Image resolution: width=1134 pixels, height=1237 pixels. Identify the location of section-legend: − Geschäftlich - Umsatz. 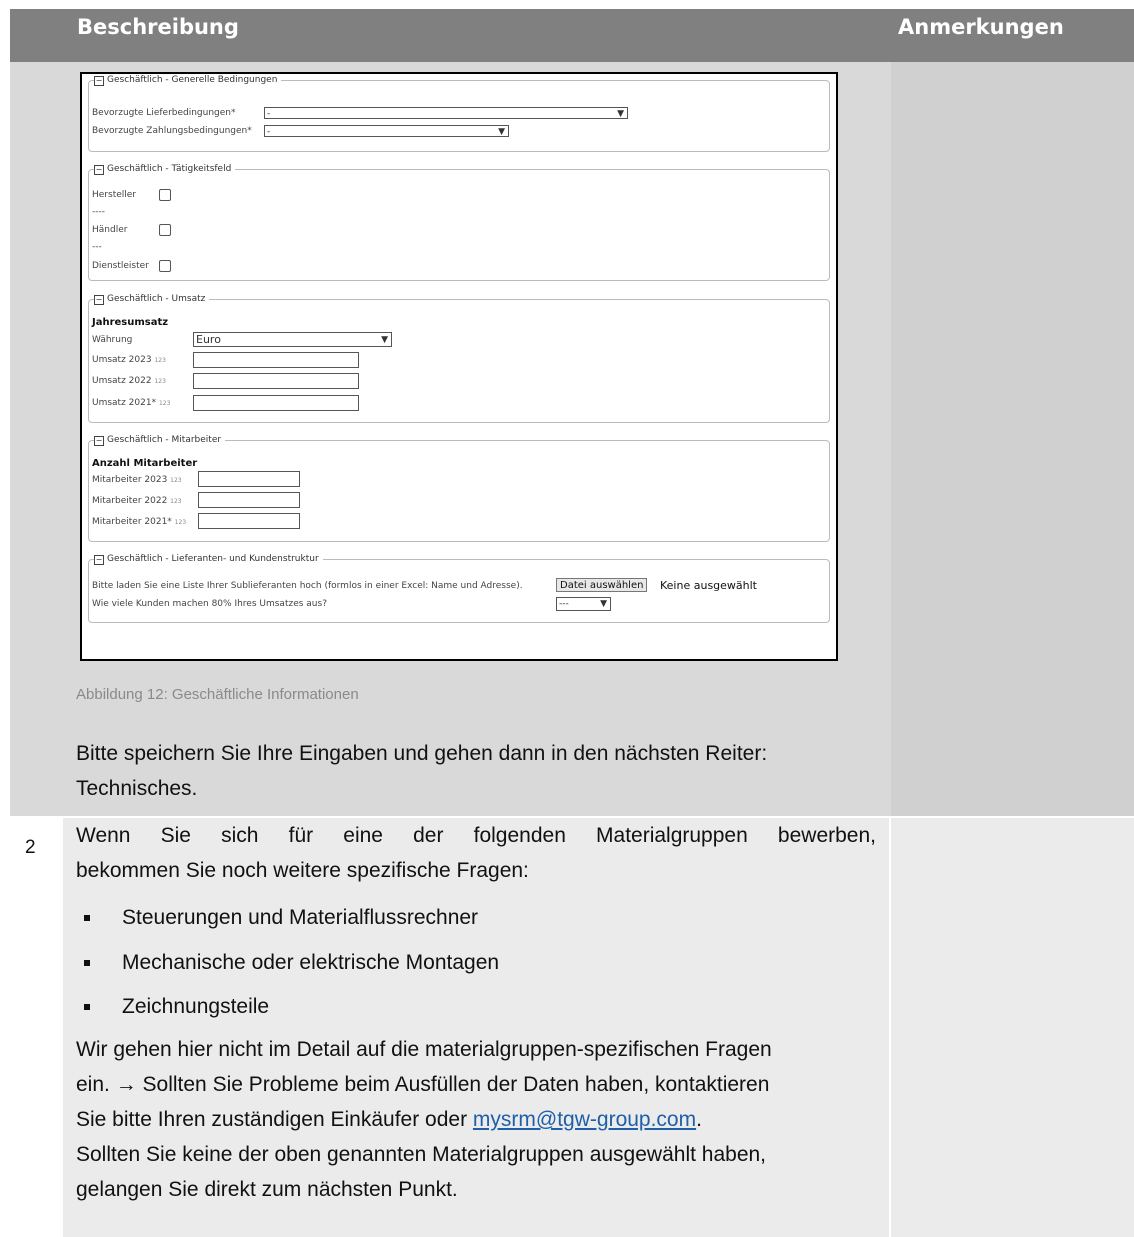
(152, 299).